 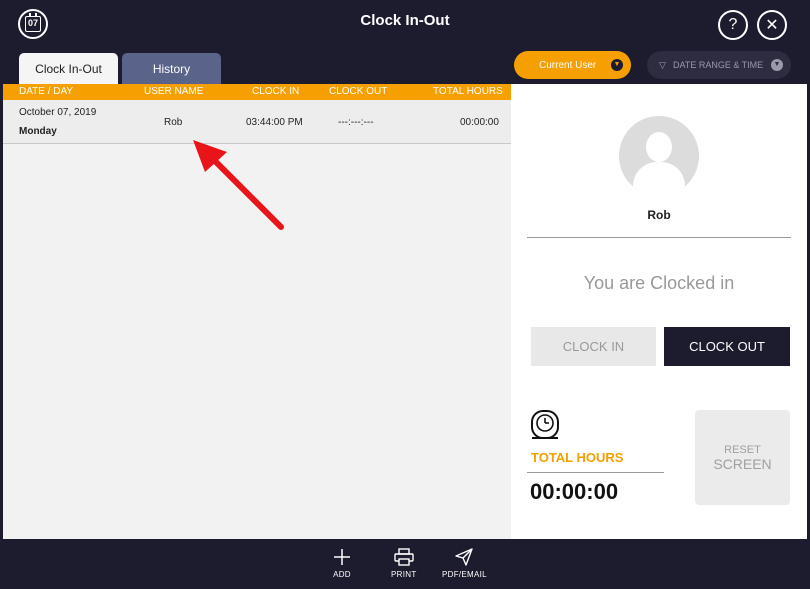 I want to click on total-hours-label: TOTAL HOURS, so click(x=577, y=457).